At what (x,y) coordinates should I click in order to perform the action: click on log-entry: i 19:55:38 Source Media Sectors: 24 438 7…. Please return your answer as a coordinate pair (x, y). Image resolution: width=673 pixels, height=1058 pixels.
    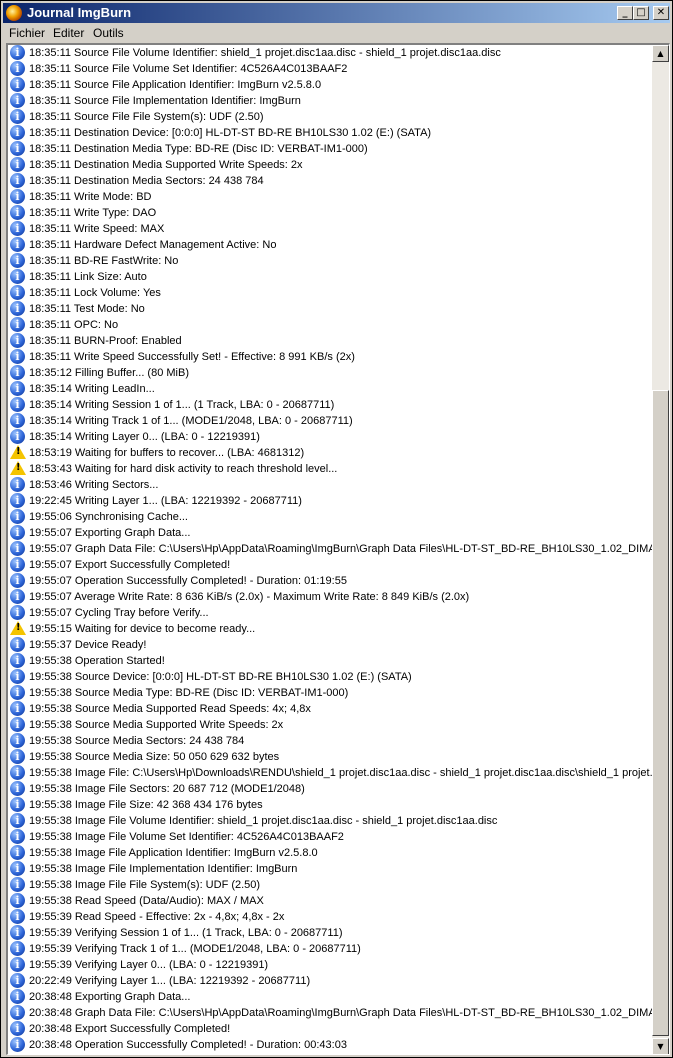
    Looking at the image, I should click on (331, 741).